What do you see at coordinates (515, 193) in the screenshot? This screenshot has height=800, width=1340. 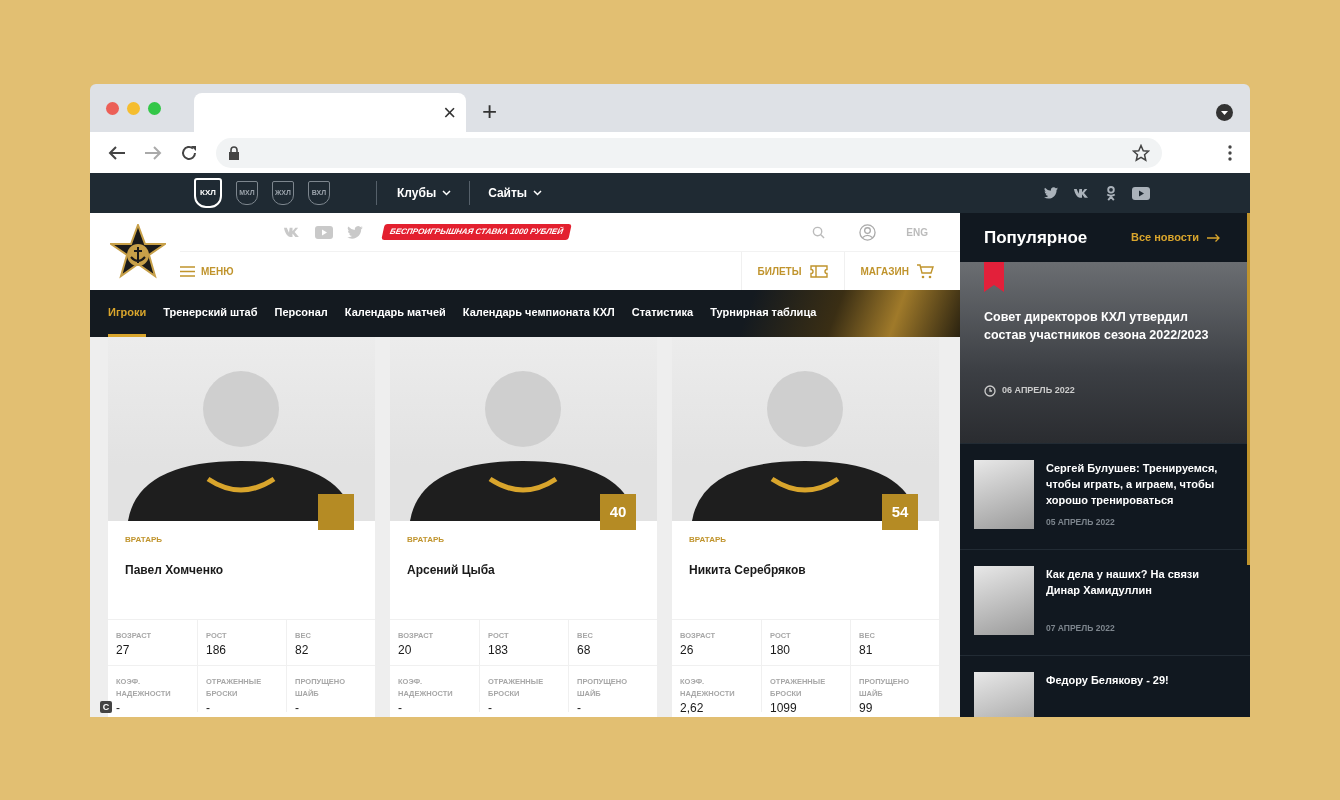 I see `dropdown-menu: Сайты` at bounding box center [515, 193].